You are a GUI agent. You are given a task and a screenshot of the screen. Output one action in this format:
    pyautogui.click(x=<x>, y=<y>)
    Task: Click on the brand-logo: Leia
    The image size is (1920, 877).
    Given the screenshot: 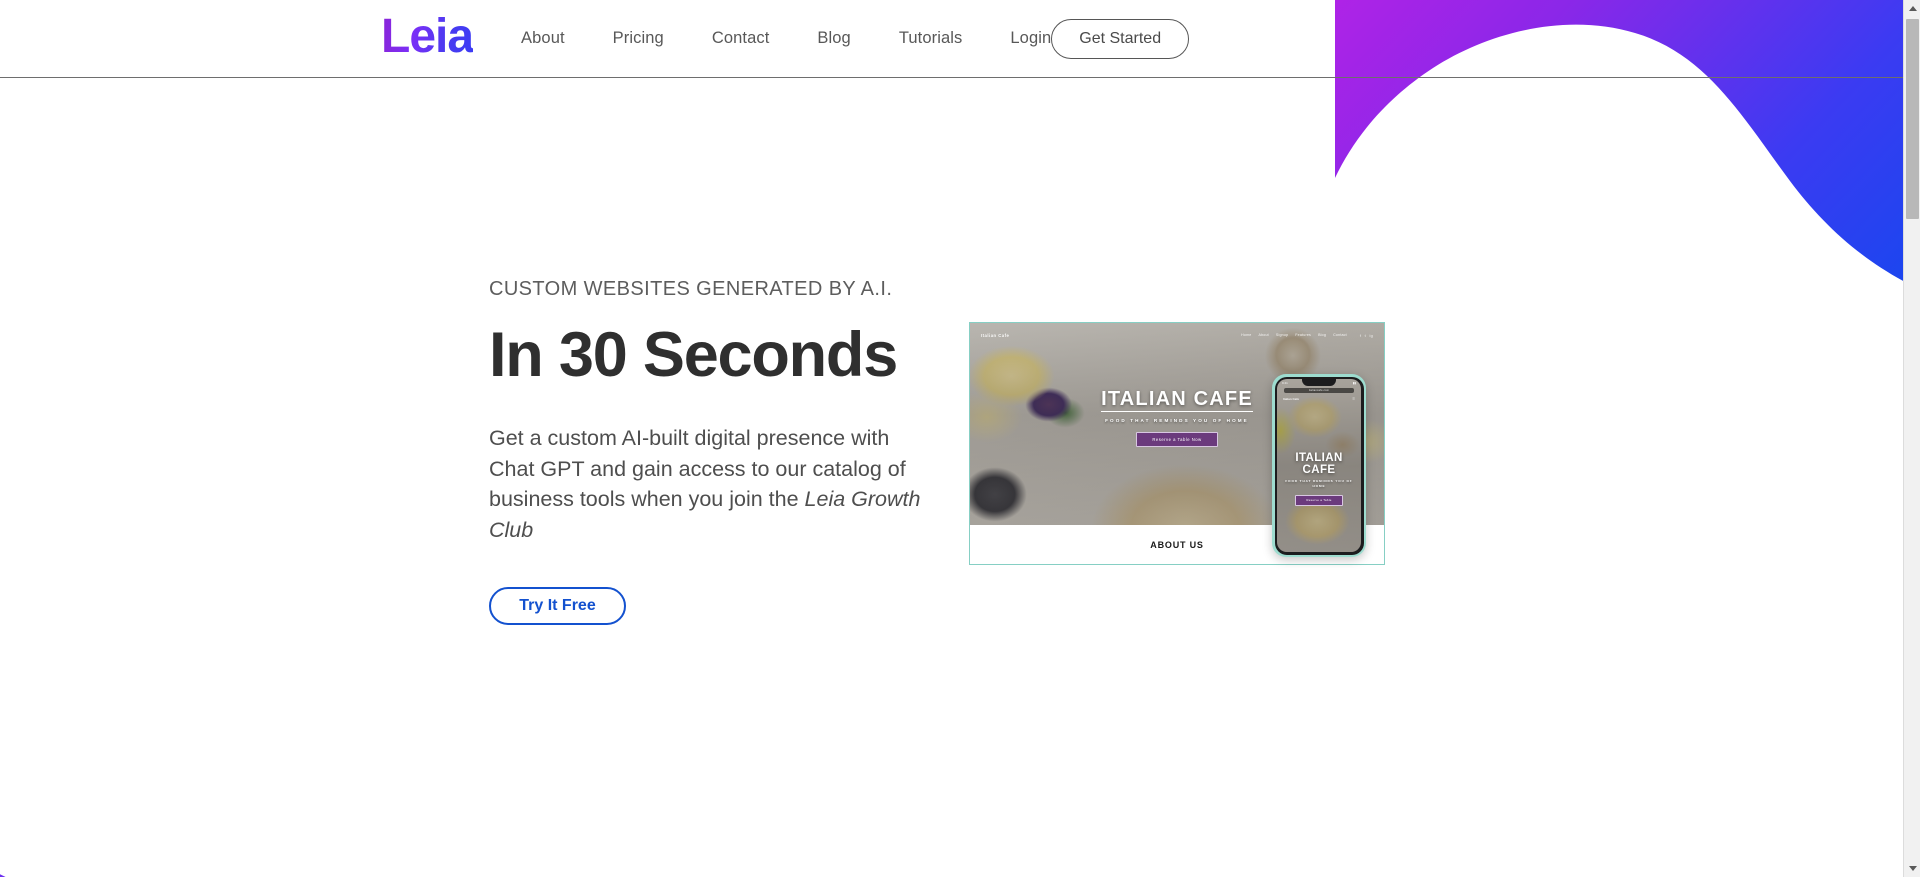 What is the action you would take?
    pyautogui.click(x=427, y=38)
    